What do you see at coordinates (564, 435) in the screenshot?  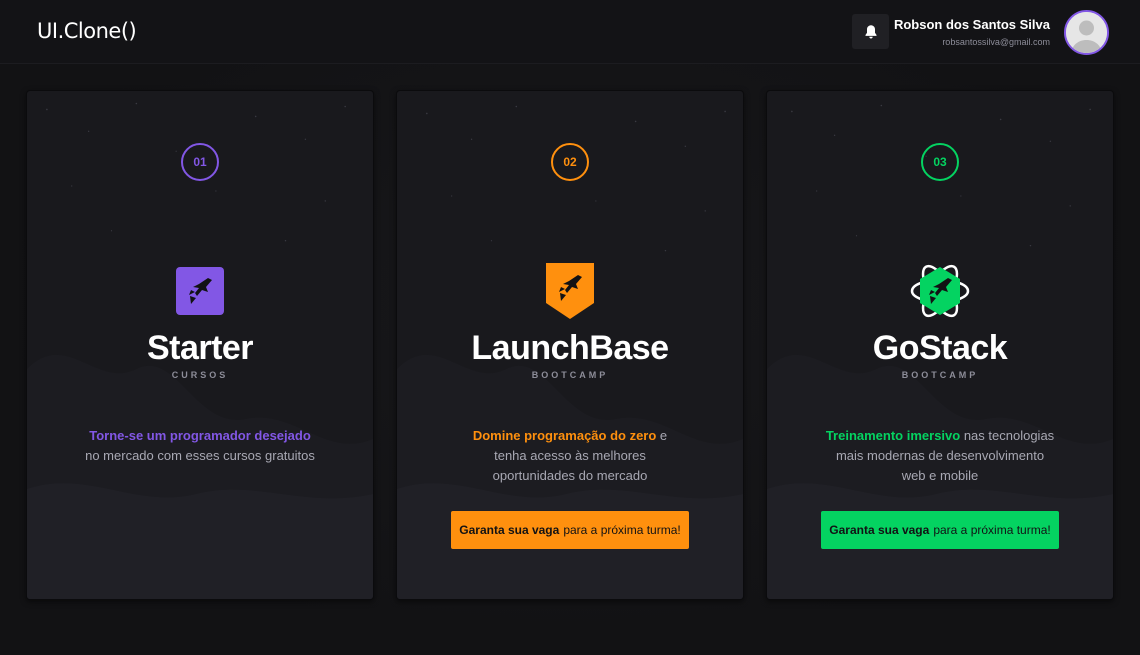 I see `description-highlight: Domine programação do zero` at bounding box center [564, 435].